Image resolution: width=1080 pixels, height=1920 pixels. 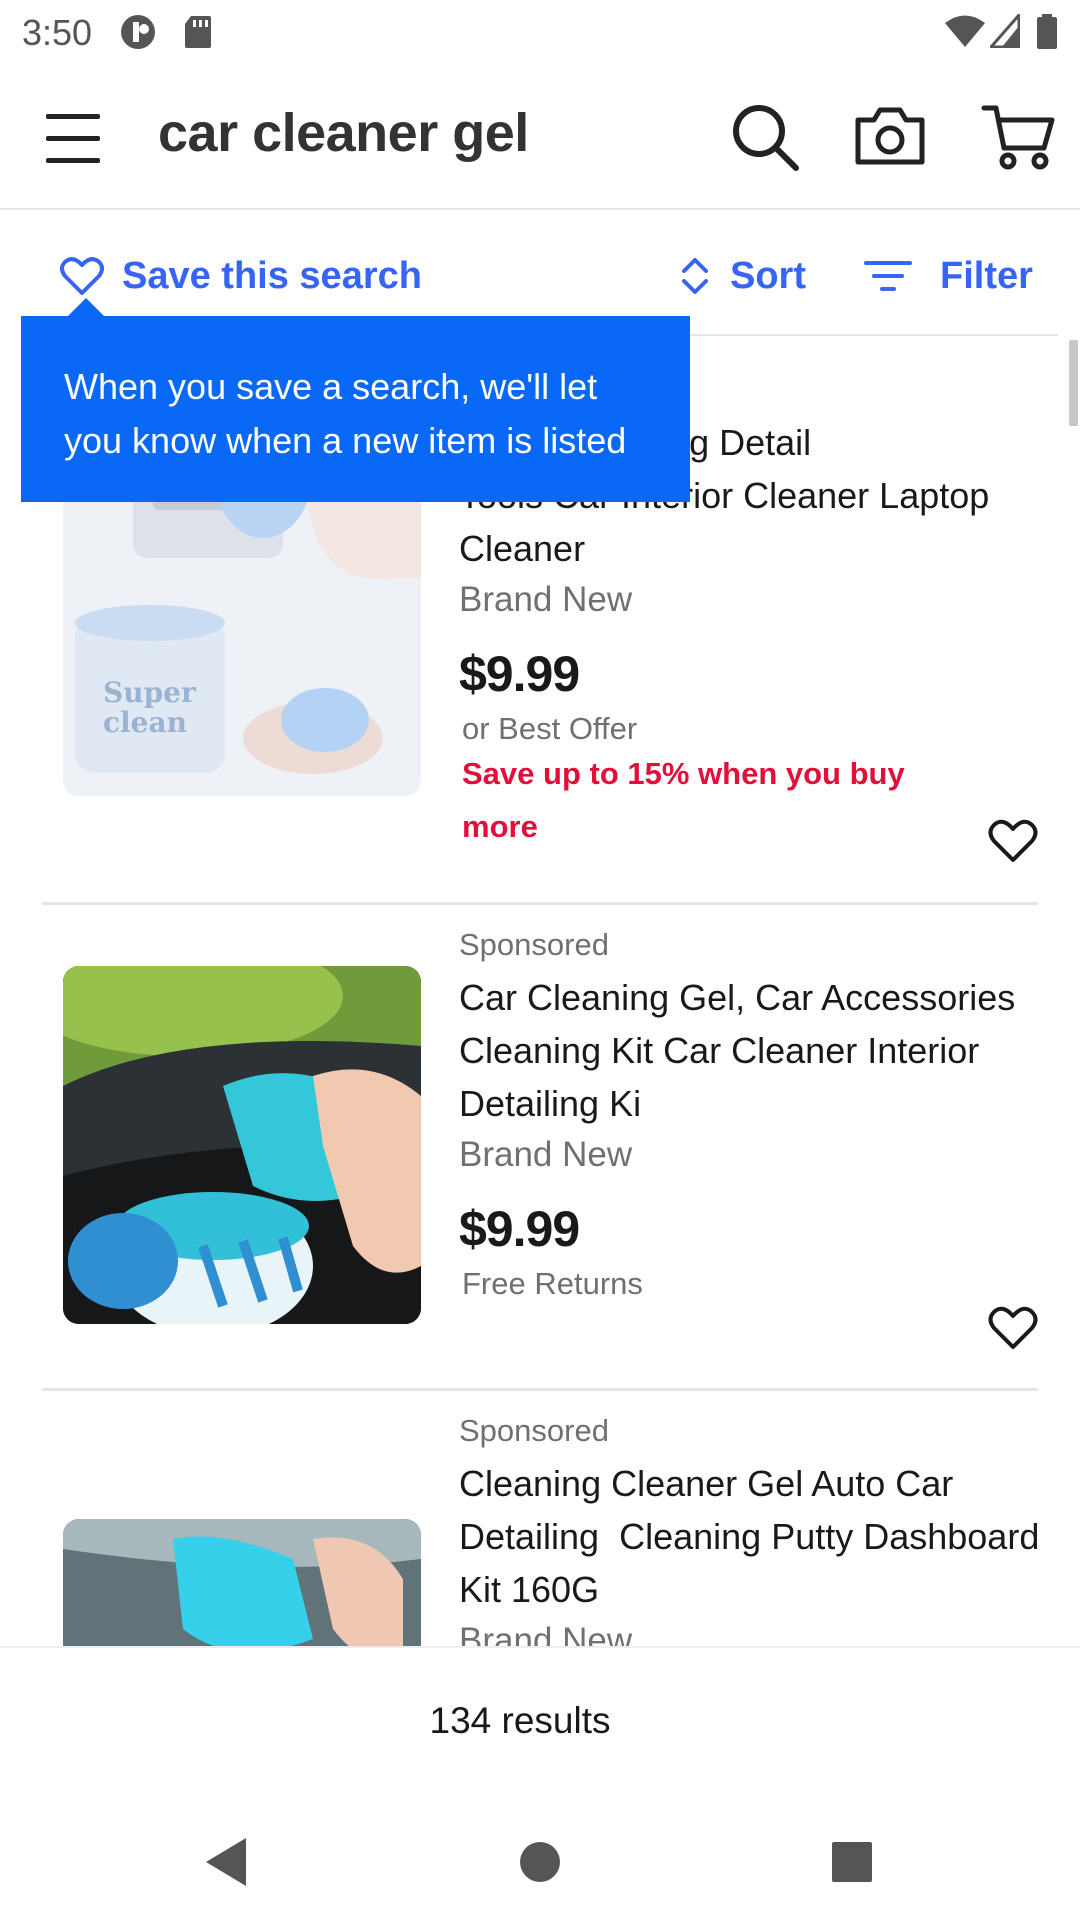 I want to click on recents-icon, so click(x=852, y=1862).